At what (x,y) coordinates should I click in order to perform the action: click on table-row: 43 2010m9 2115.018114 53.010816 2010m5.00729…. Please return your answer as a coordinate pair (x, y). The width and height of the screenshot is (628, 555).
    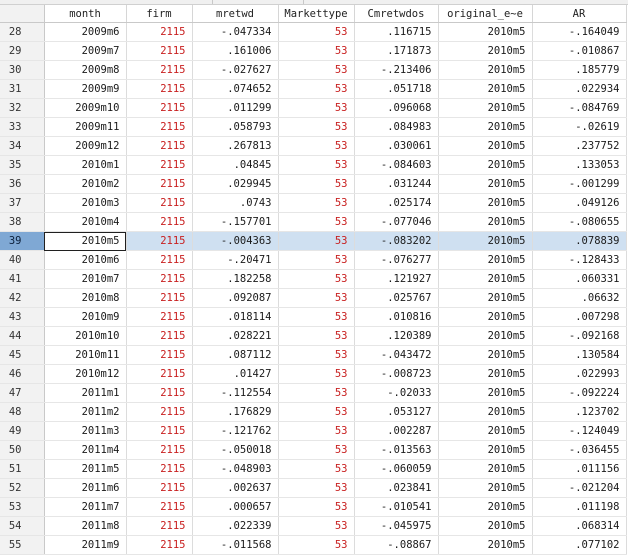
    Looking at the image, I should click on (313, 317).